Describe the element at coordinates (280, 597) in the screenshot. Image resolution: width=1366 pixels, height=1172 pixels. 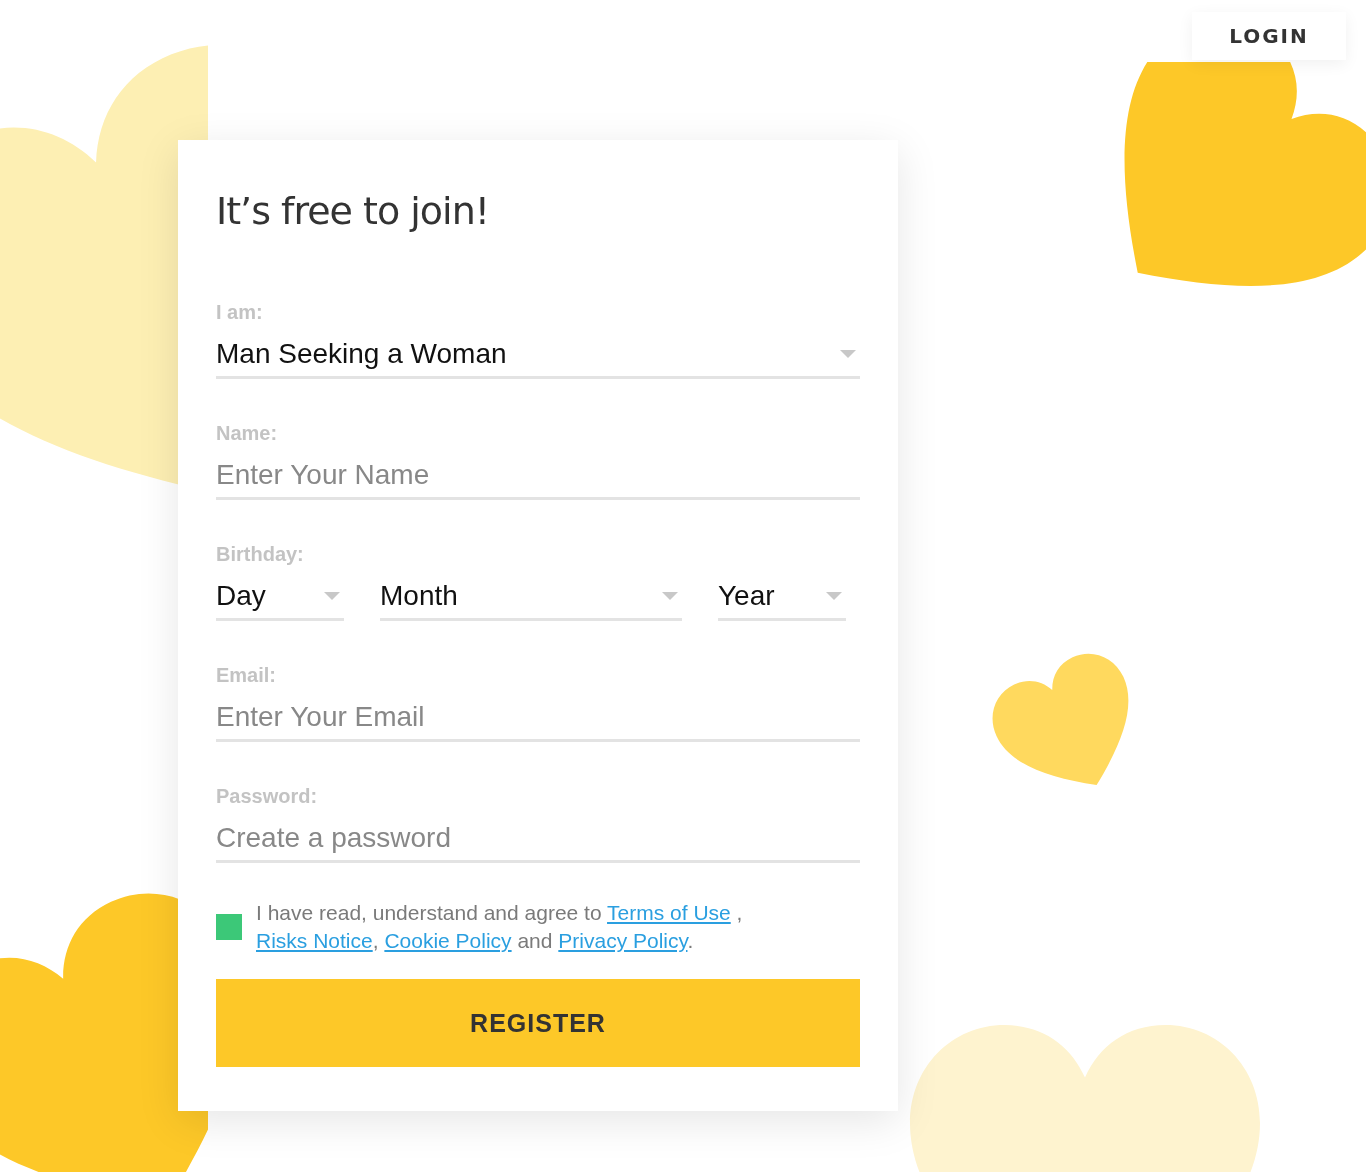
I see `select-field: Day` at that location.